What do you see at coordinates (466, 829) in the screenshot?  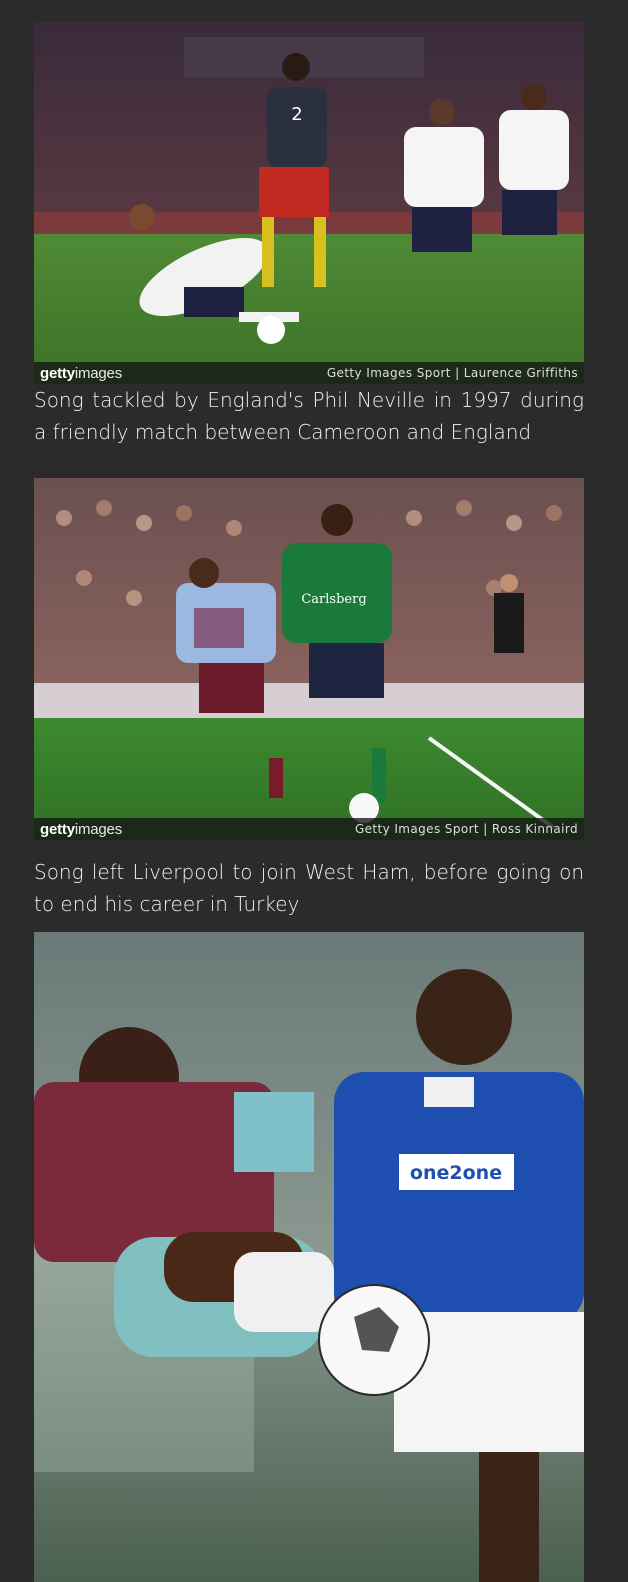 I see `photo-credit: Getty Images Sport | Ross Kinnaird` at bounding box center [466, 829].